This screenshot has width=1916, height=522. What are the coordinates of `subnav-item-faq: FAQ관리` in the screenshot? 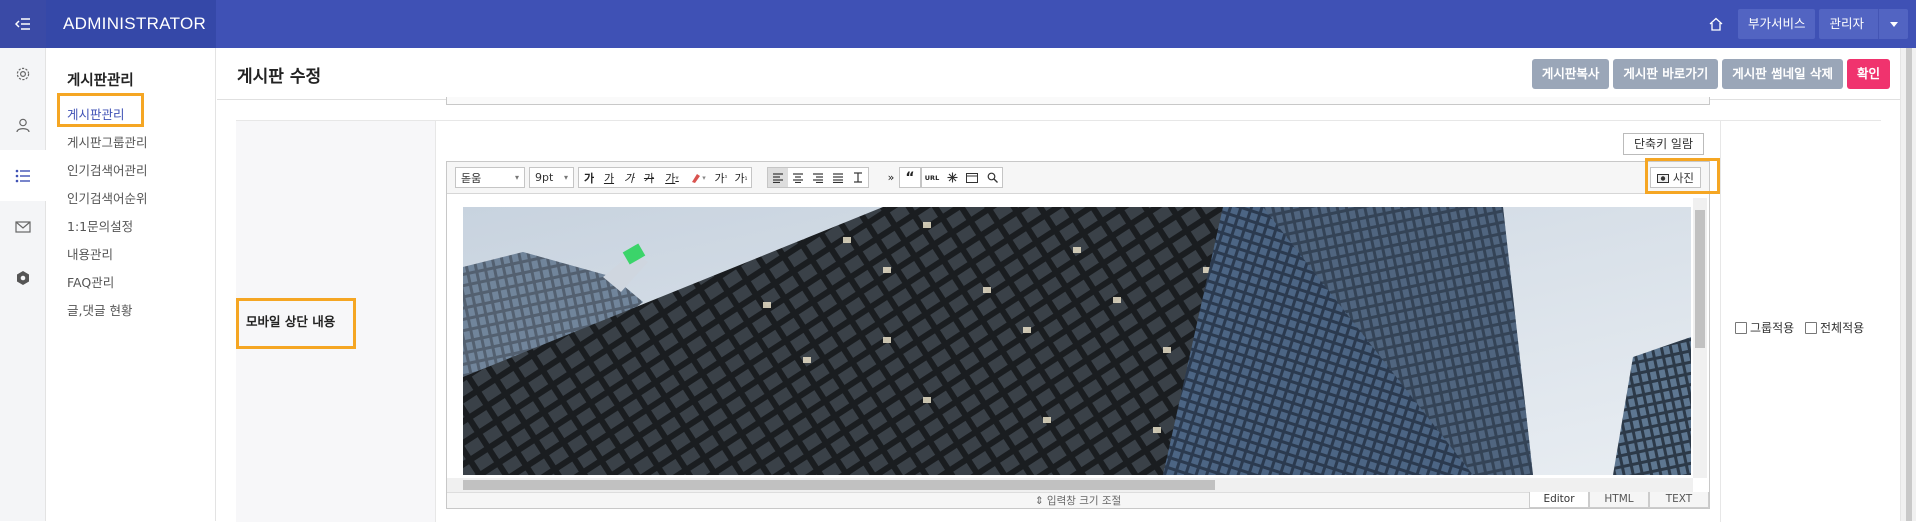 It's located at (131, 283).